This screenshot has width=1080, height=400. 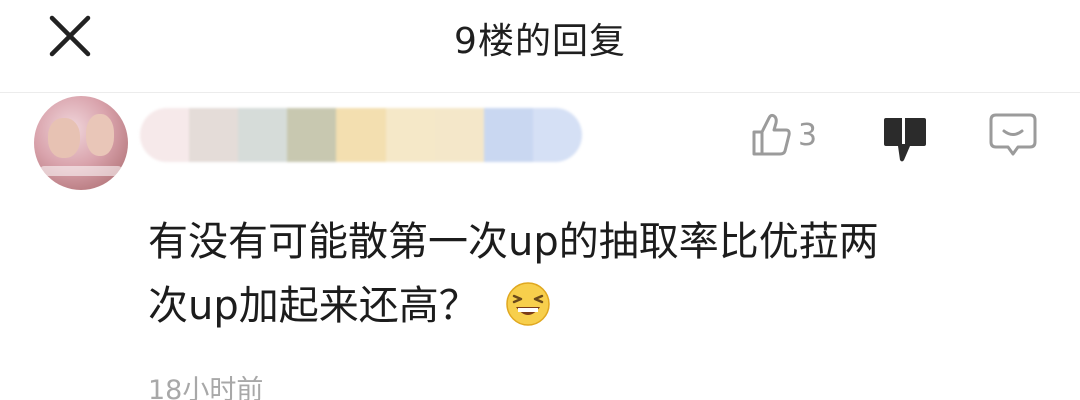 I want to click on dislike-button, so click(x=904, y=139).